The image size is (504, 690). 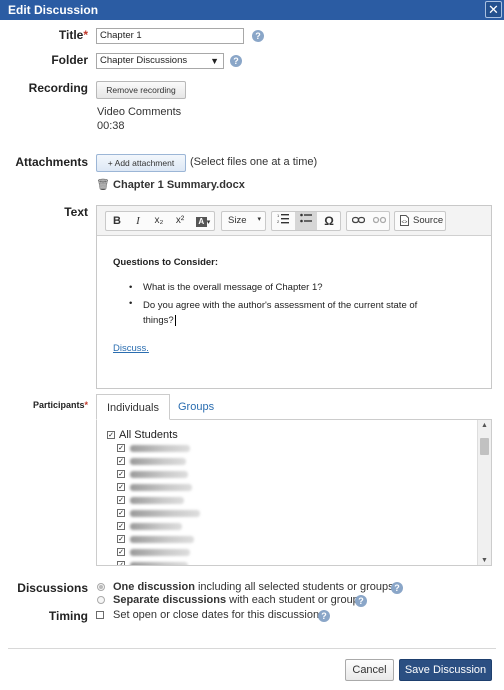 What do you see at coordinates (259, 219) in the screenshot?
I see `chevron-down-icon: ▾` at bounding box center [259, 219].